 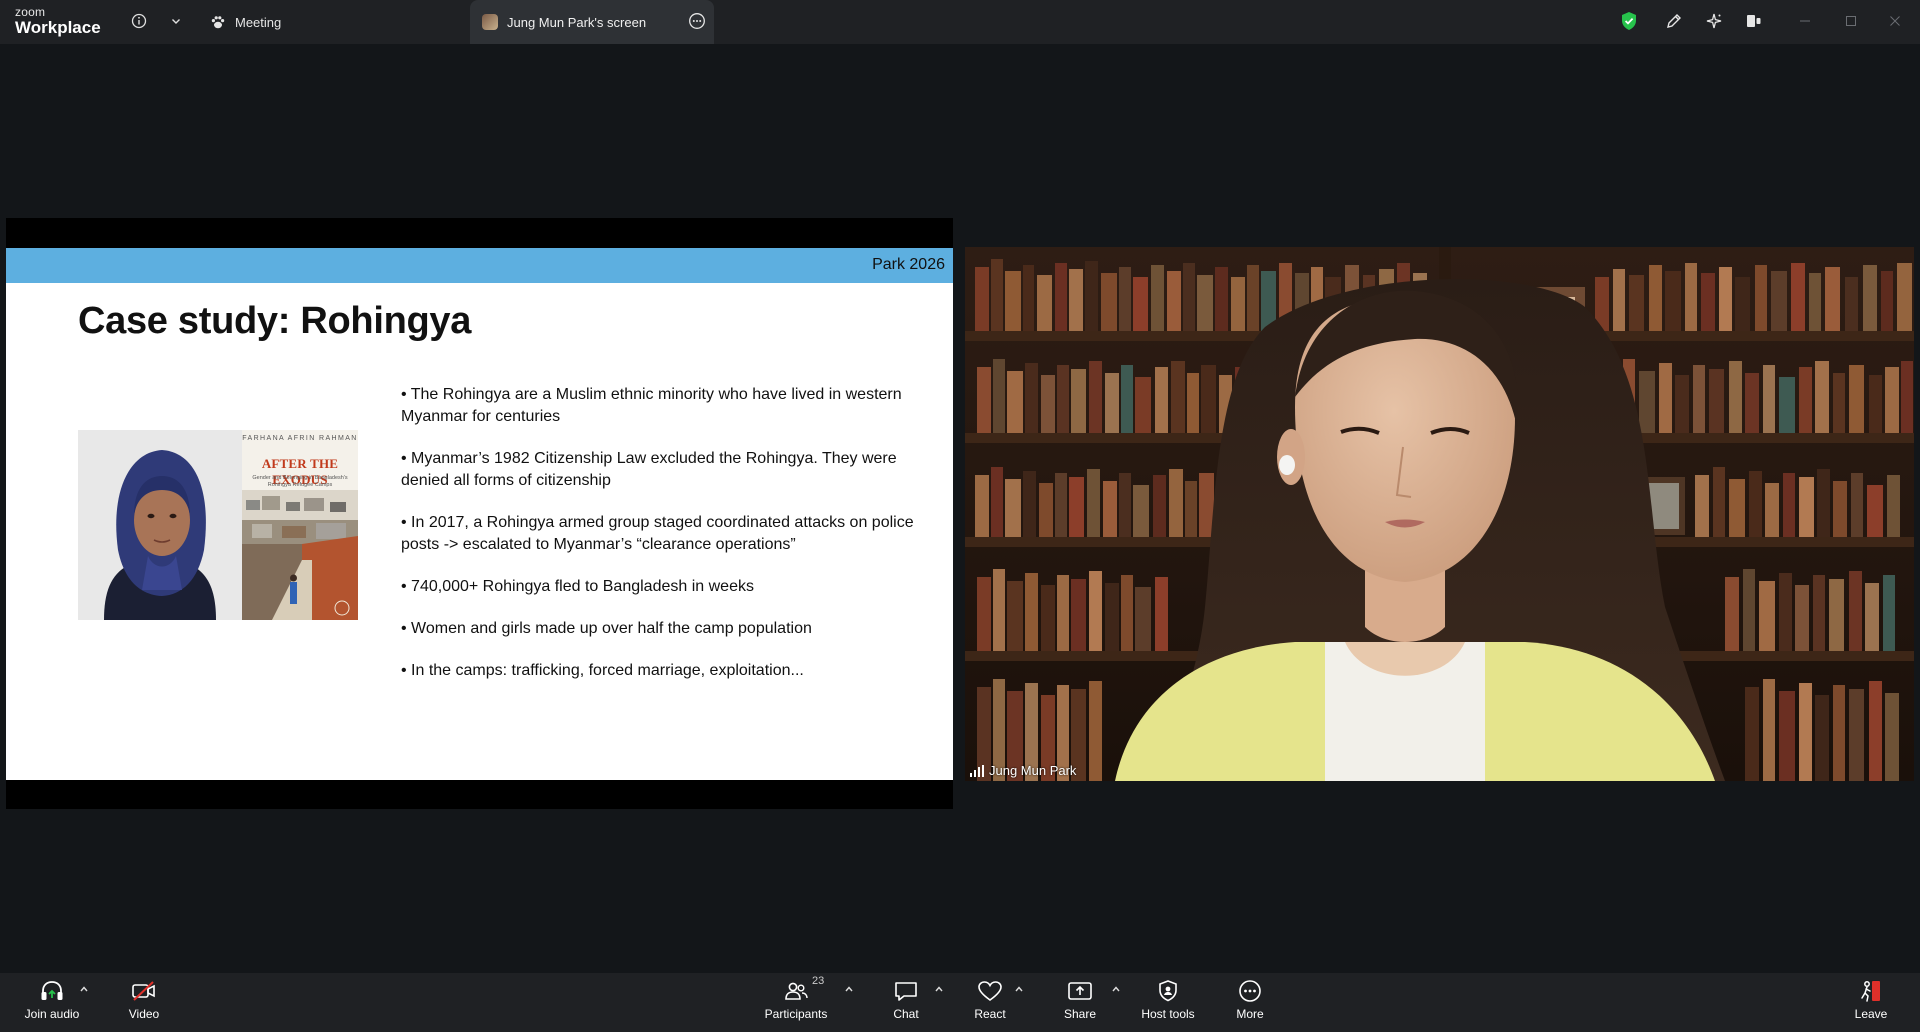 What do you see at coordinates (144, 1014) in the screenshot?
I see `video-label: Video` at bounding box center [144, 1014].